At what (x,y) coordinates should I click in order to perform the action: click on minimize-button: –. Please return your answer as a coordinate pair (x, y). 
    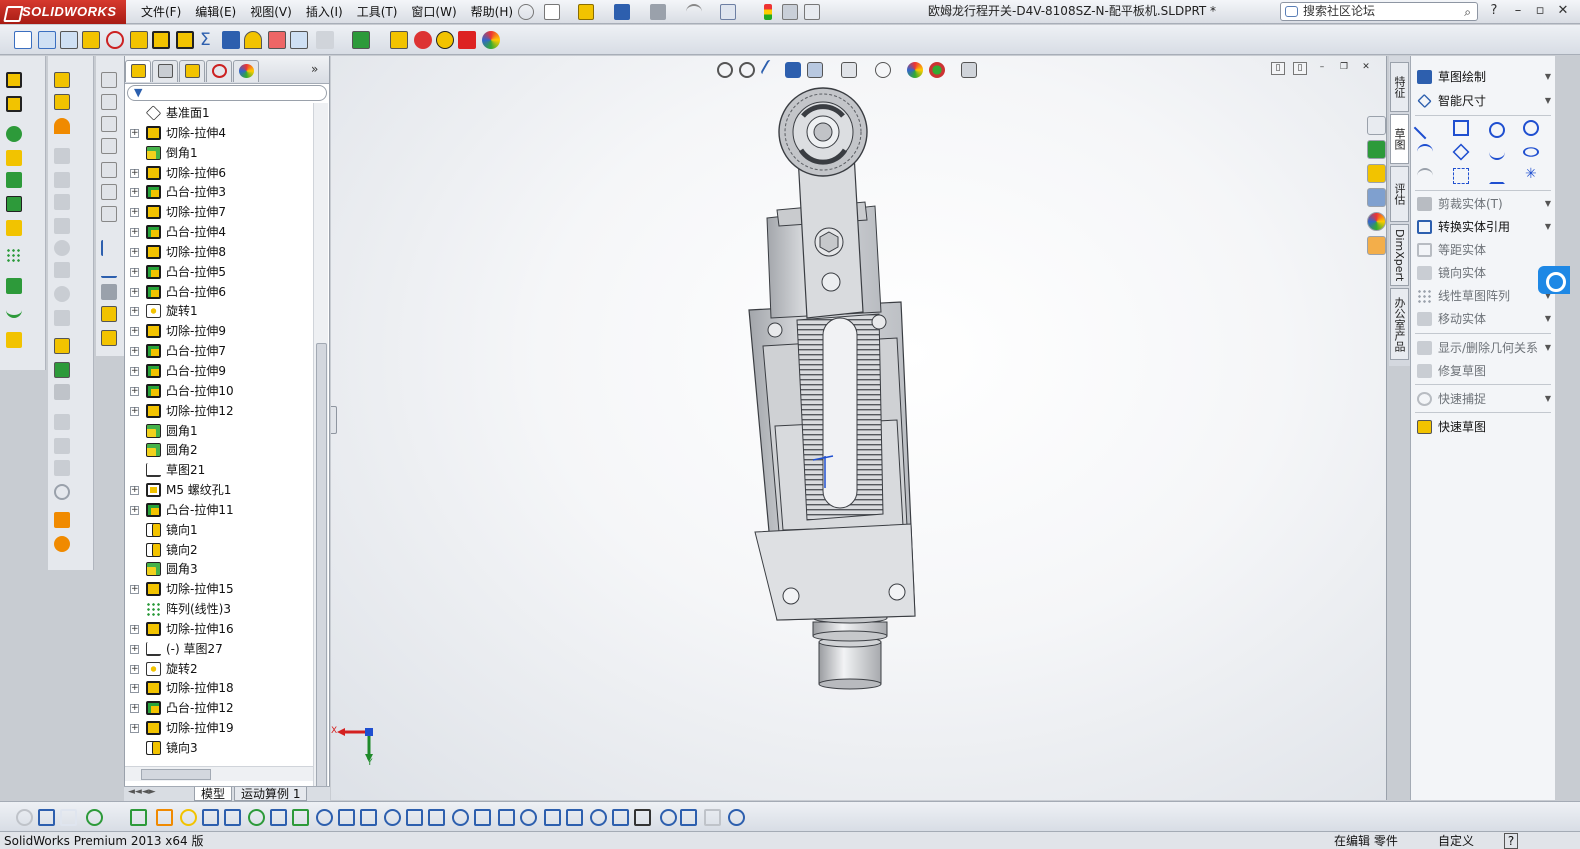
    Looking at the image, I should click on (1518, 11).